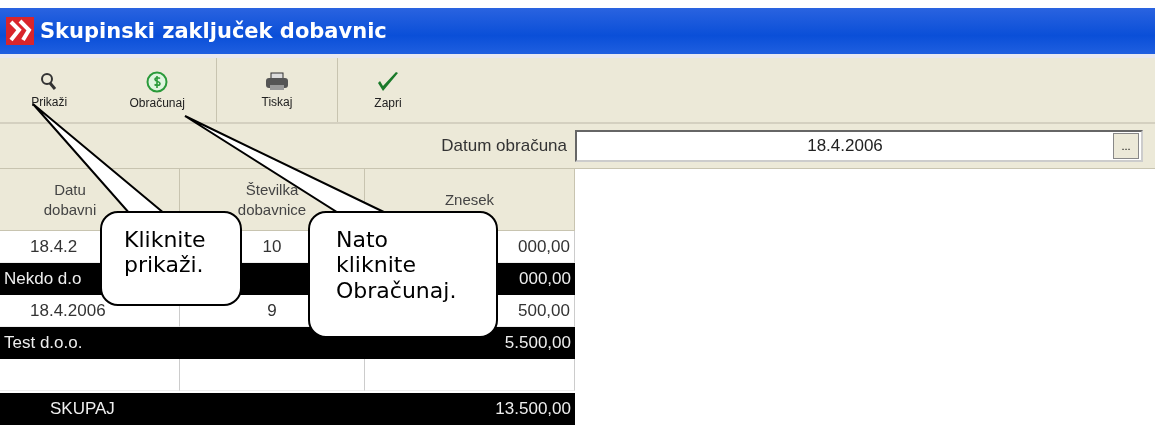  Describe the element at coordinates (157, 81) in the screenshot. I see `dollar-coin-icon` at that location.